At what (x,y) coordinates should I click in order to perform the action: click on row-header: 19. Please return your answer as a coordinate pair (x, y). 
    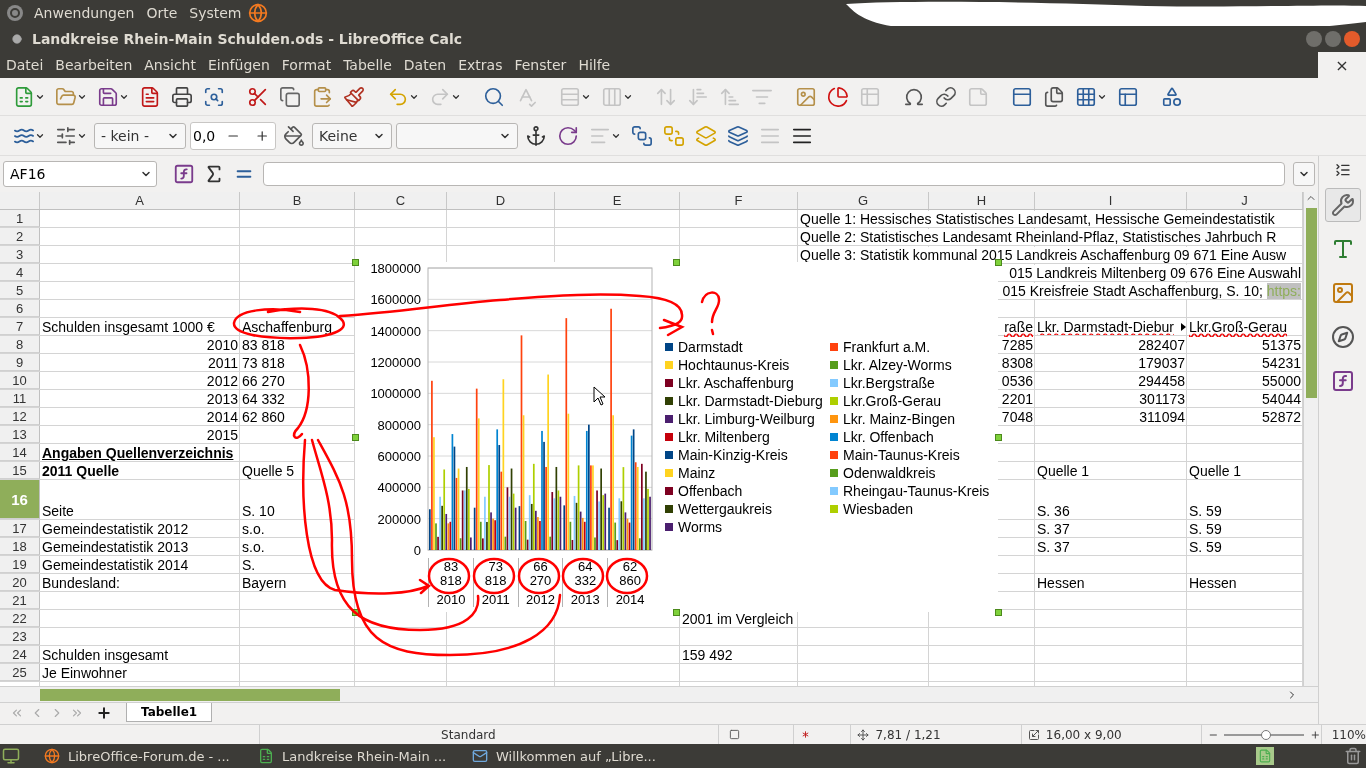
    Looking at the image, I should click on (20, 564).